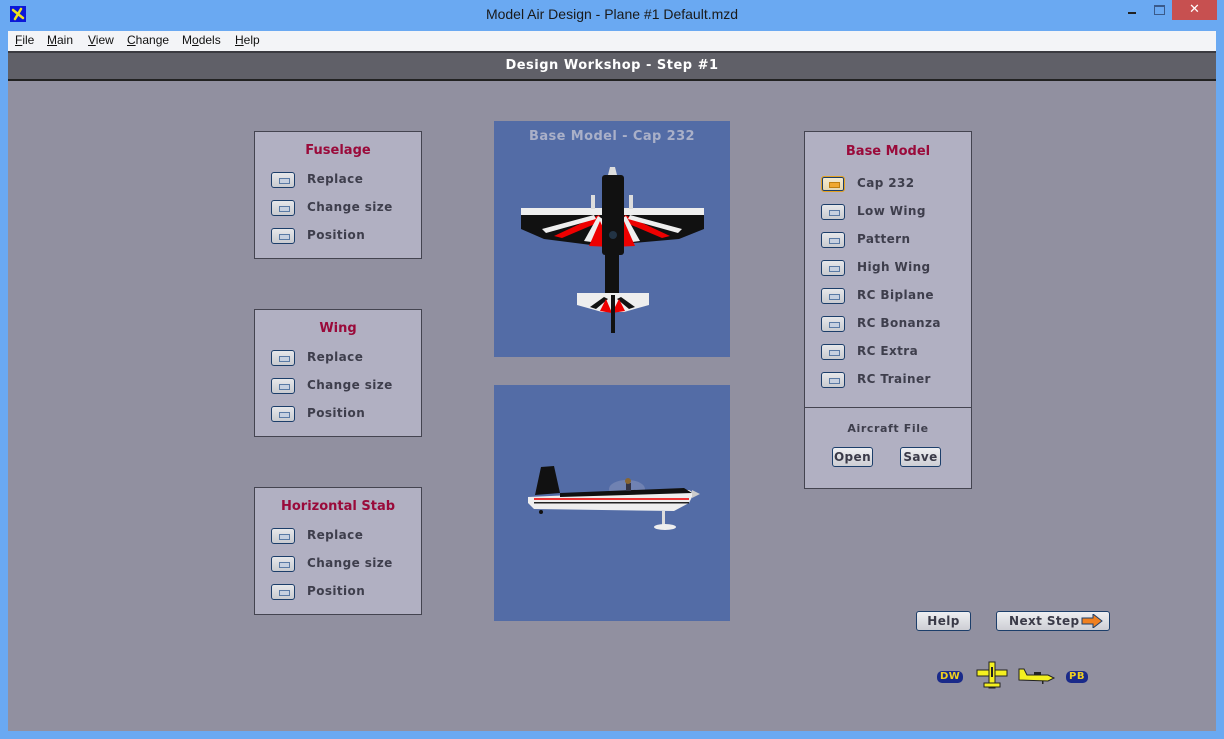  I want to click on fuselage-replace-button, so click(283, 180).